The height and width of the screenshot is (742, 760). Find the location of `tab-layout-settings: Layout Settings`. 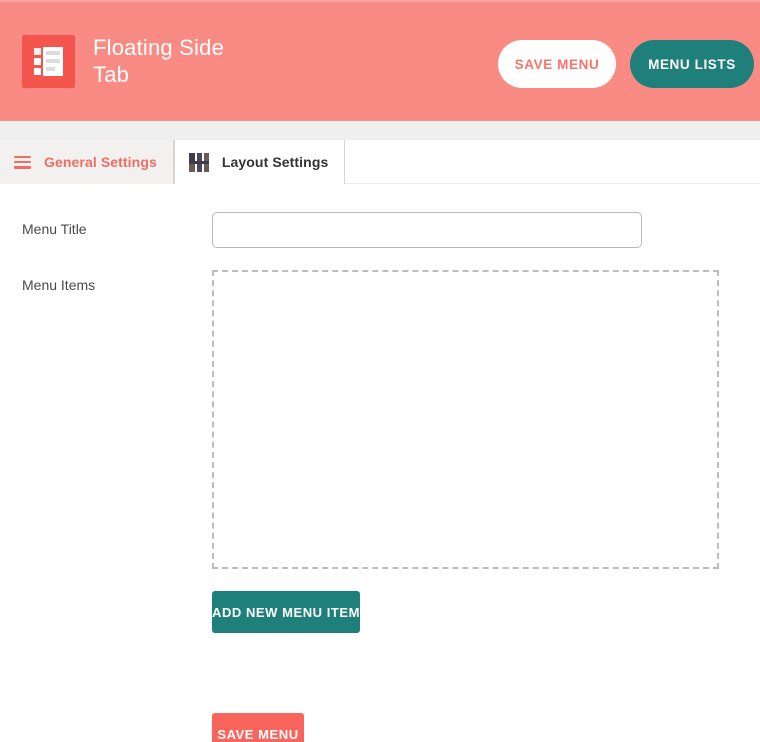

tab-layout-settings: Layout Settings is located at coordinates (259, 162).